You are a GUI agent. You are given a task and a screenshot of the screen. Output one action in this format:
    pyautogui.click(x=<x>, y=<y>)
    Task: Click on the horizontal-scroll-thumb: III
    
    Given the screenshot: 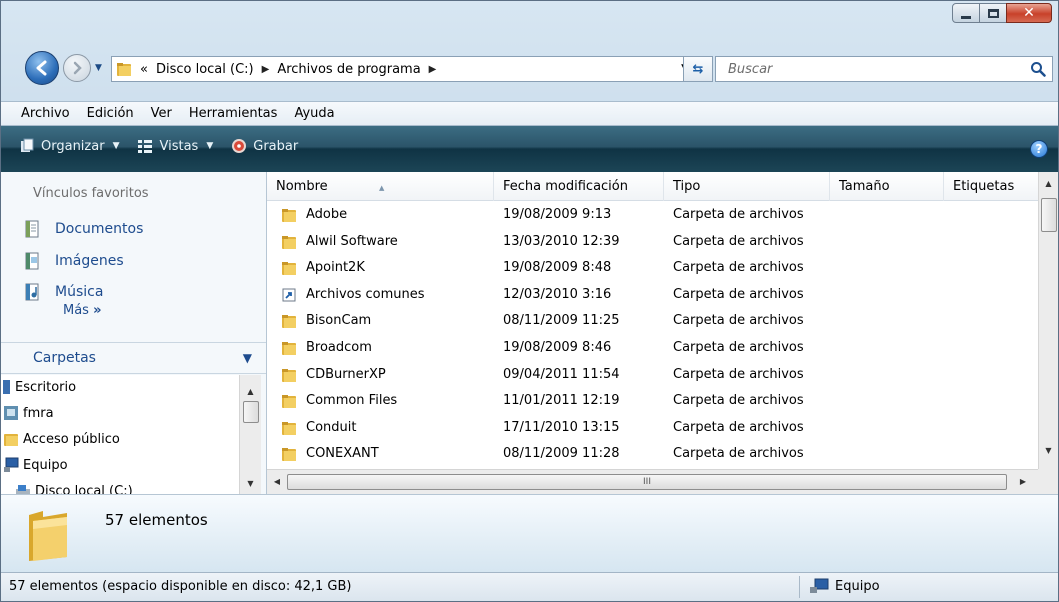 What is the action you would take?
    pyautogui.click(x=647, y=482)
    